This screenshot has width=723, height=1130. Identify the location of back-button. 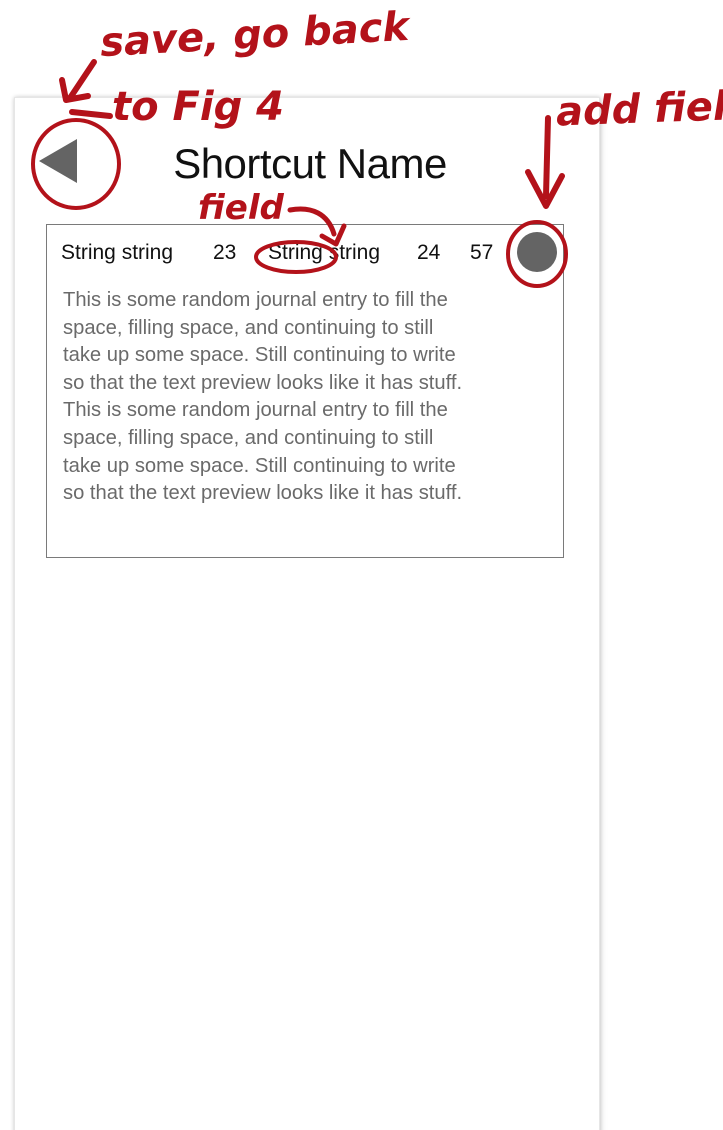
(58, 161).